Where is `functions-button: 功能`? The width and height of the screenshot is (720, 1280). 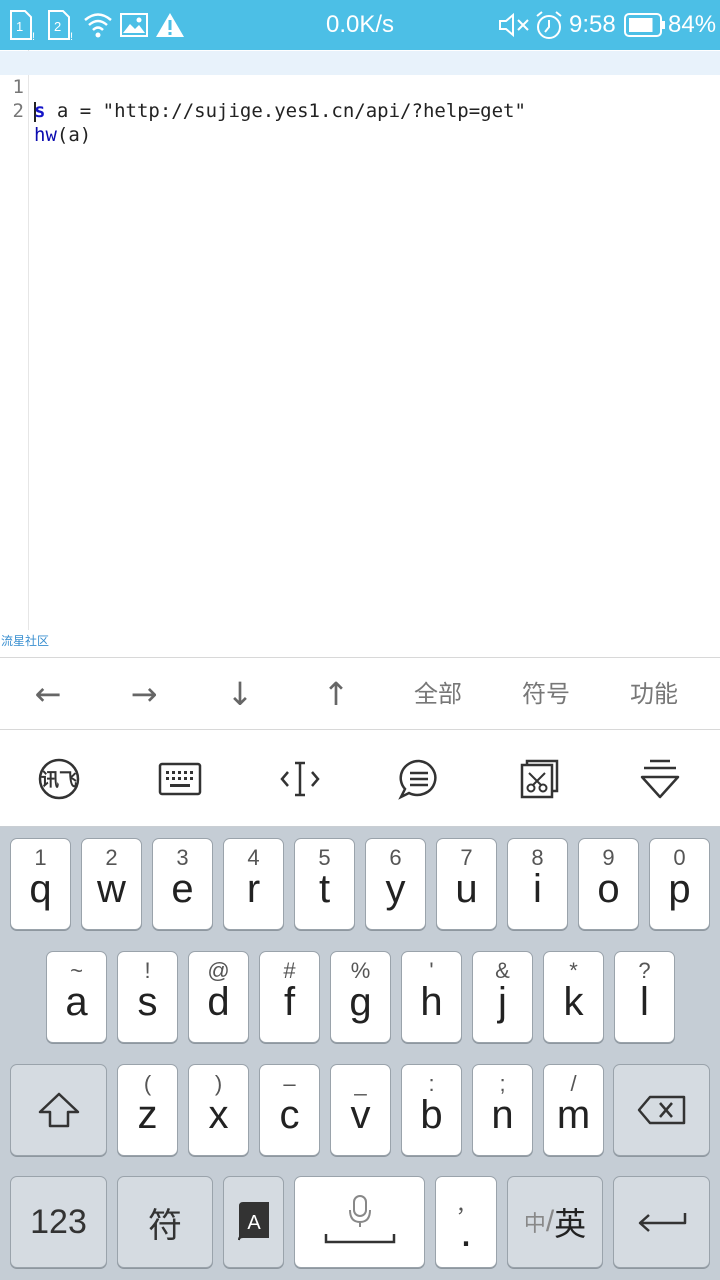 functions-button: 功能 is located at coordinates (654, 694).